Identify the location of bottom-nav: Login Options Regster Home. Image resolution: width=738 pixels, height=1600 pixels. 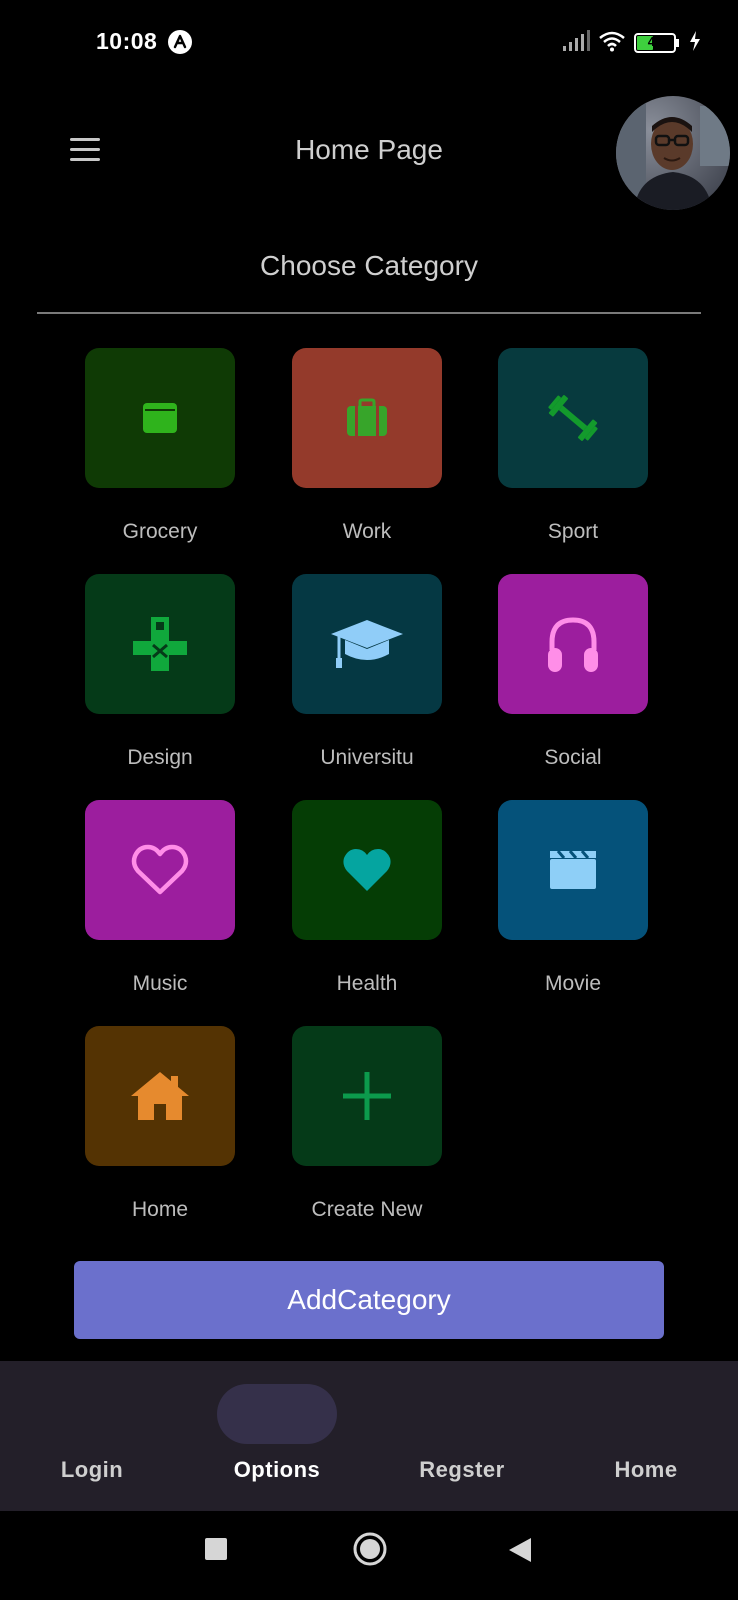
(369, 1436).